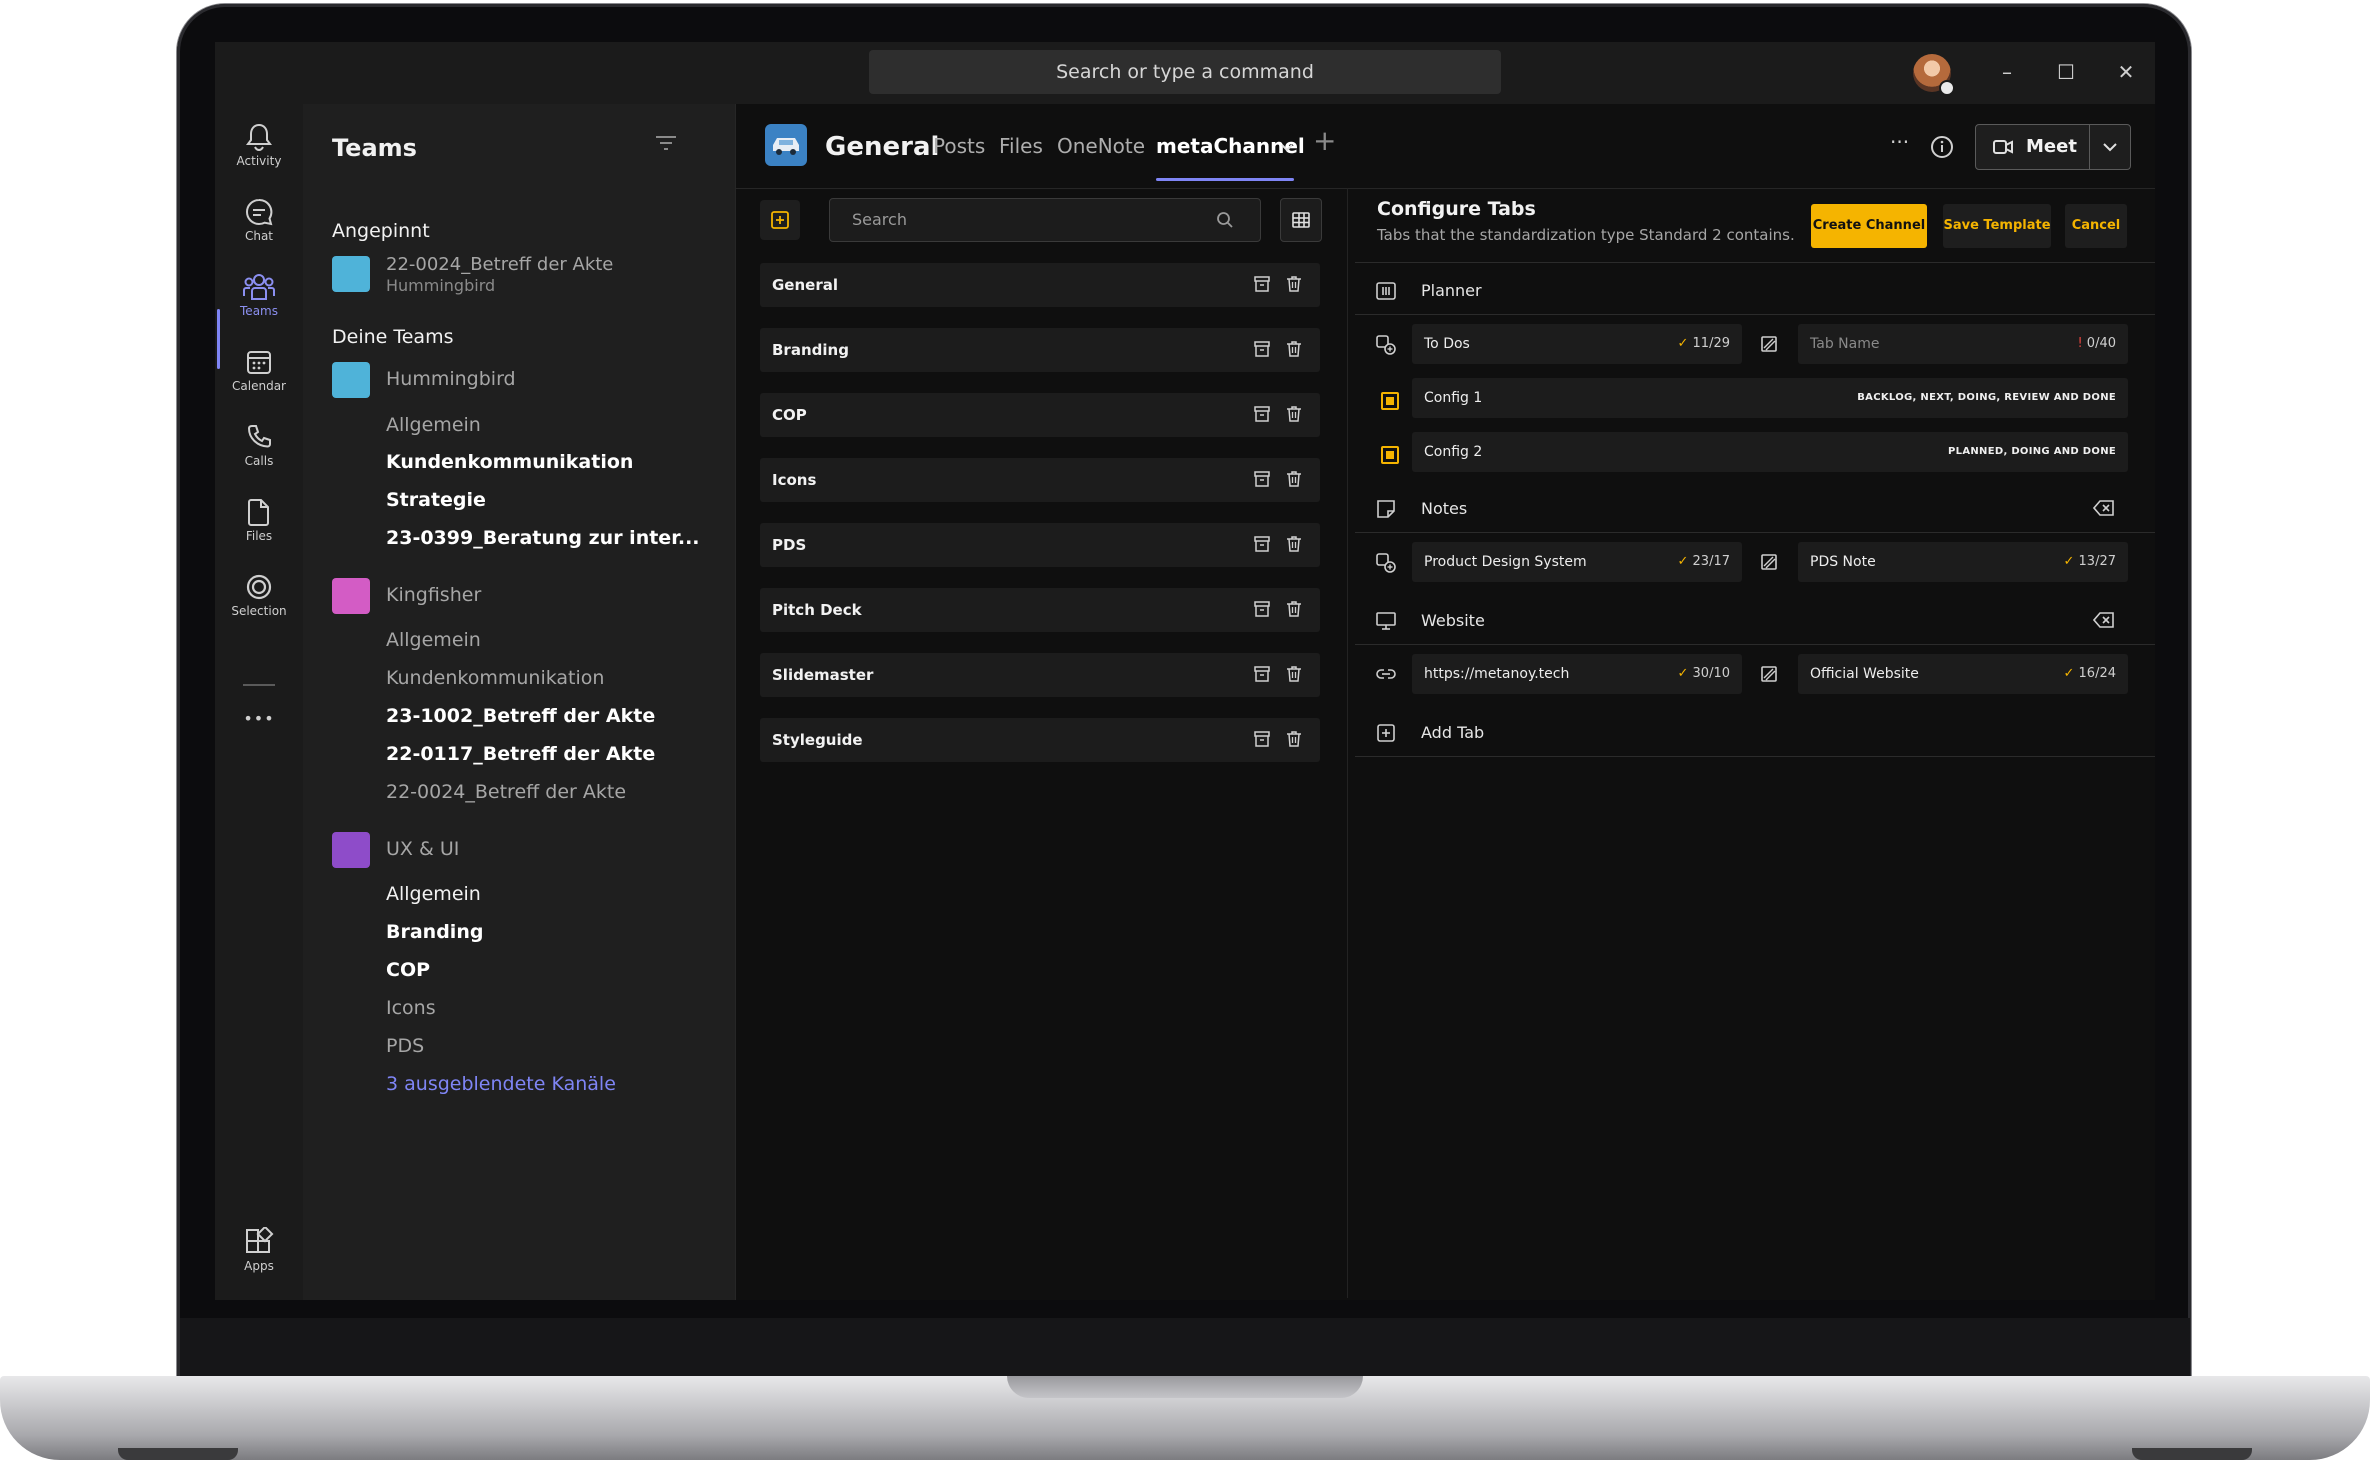 The height and width of the screenshot is (1460, 2370). What do you see at coordinates (959, 146) in the screenshot?
I see `tab-posts: Posts` at bounding box center [959, 146].